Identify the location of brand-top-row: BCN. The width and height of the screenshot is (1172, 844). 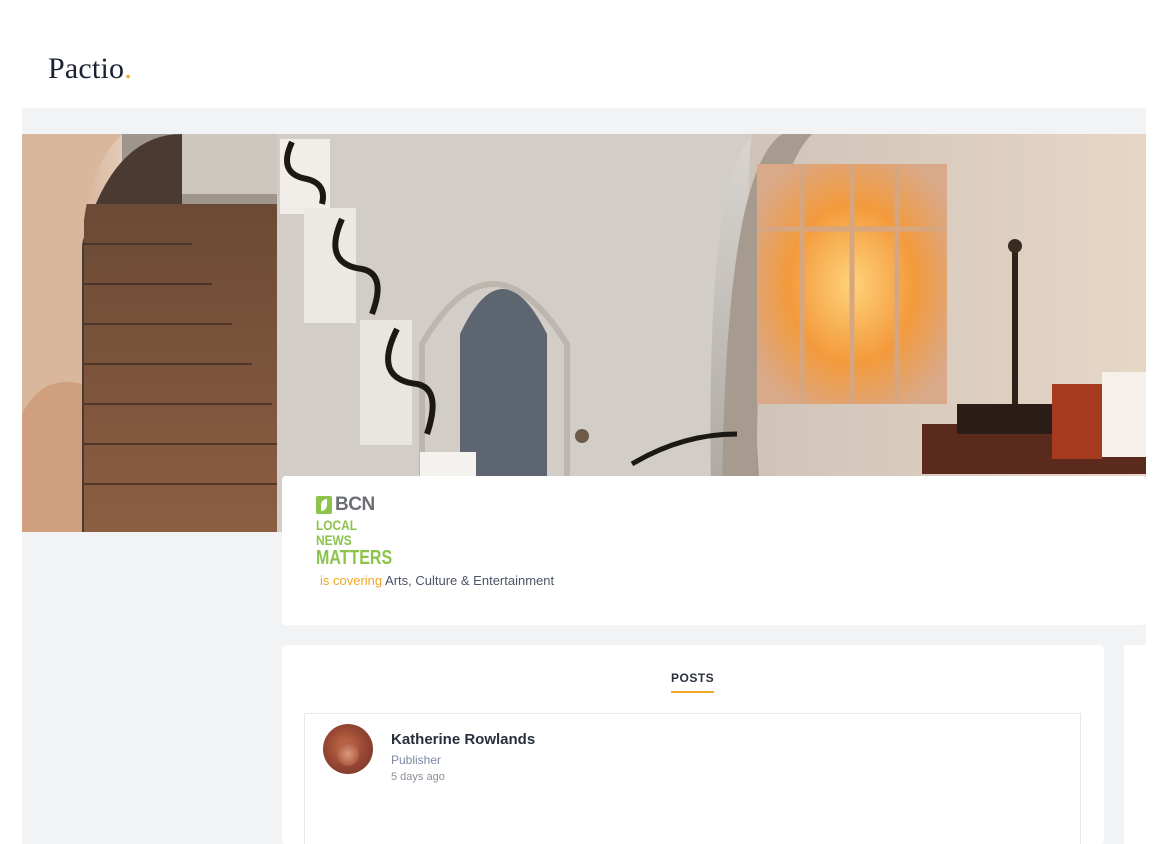
(355, 505).